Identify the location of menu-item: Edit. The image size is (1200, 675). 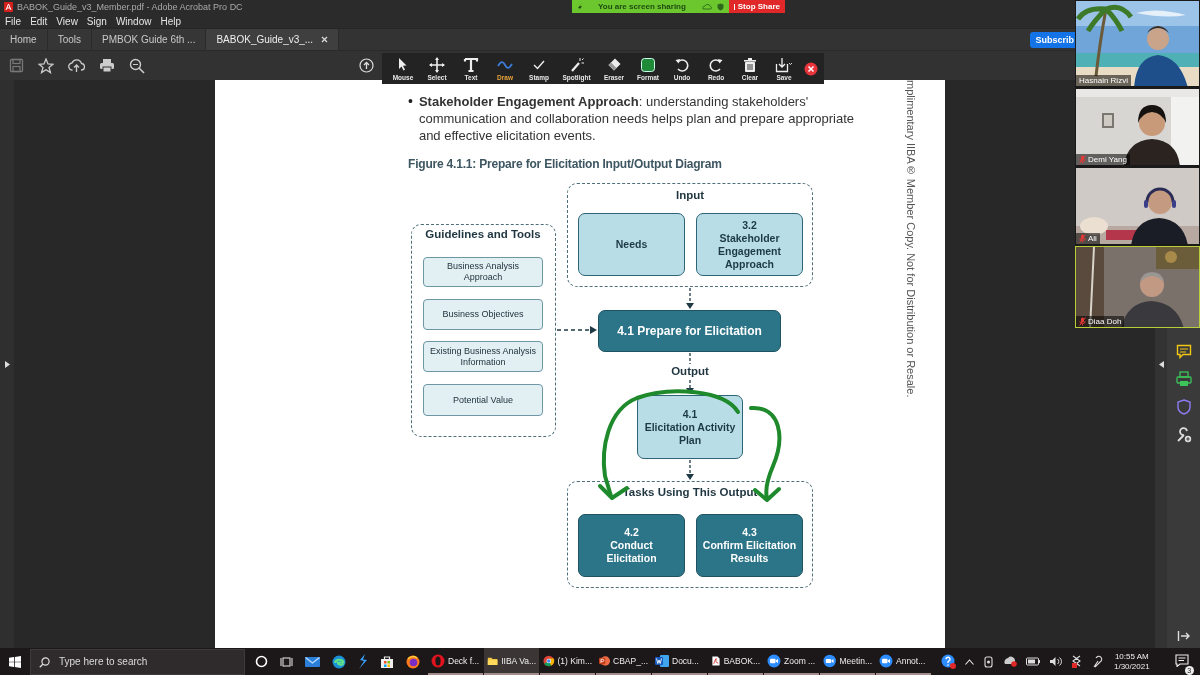
(39, 21).